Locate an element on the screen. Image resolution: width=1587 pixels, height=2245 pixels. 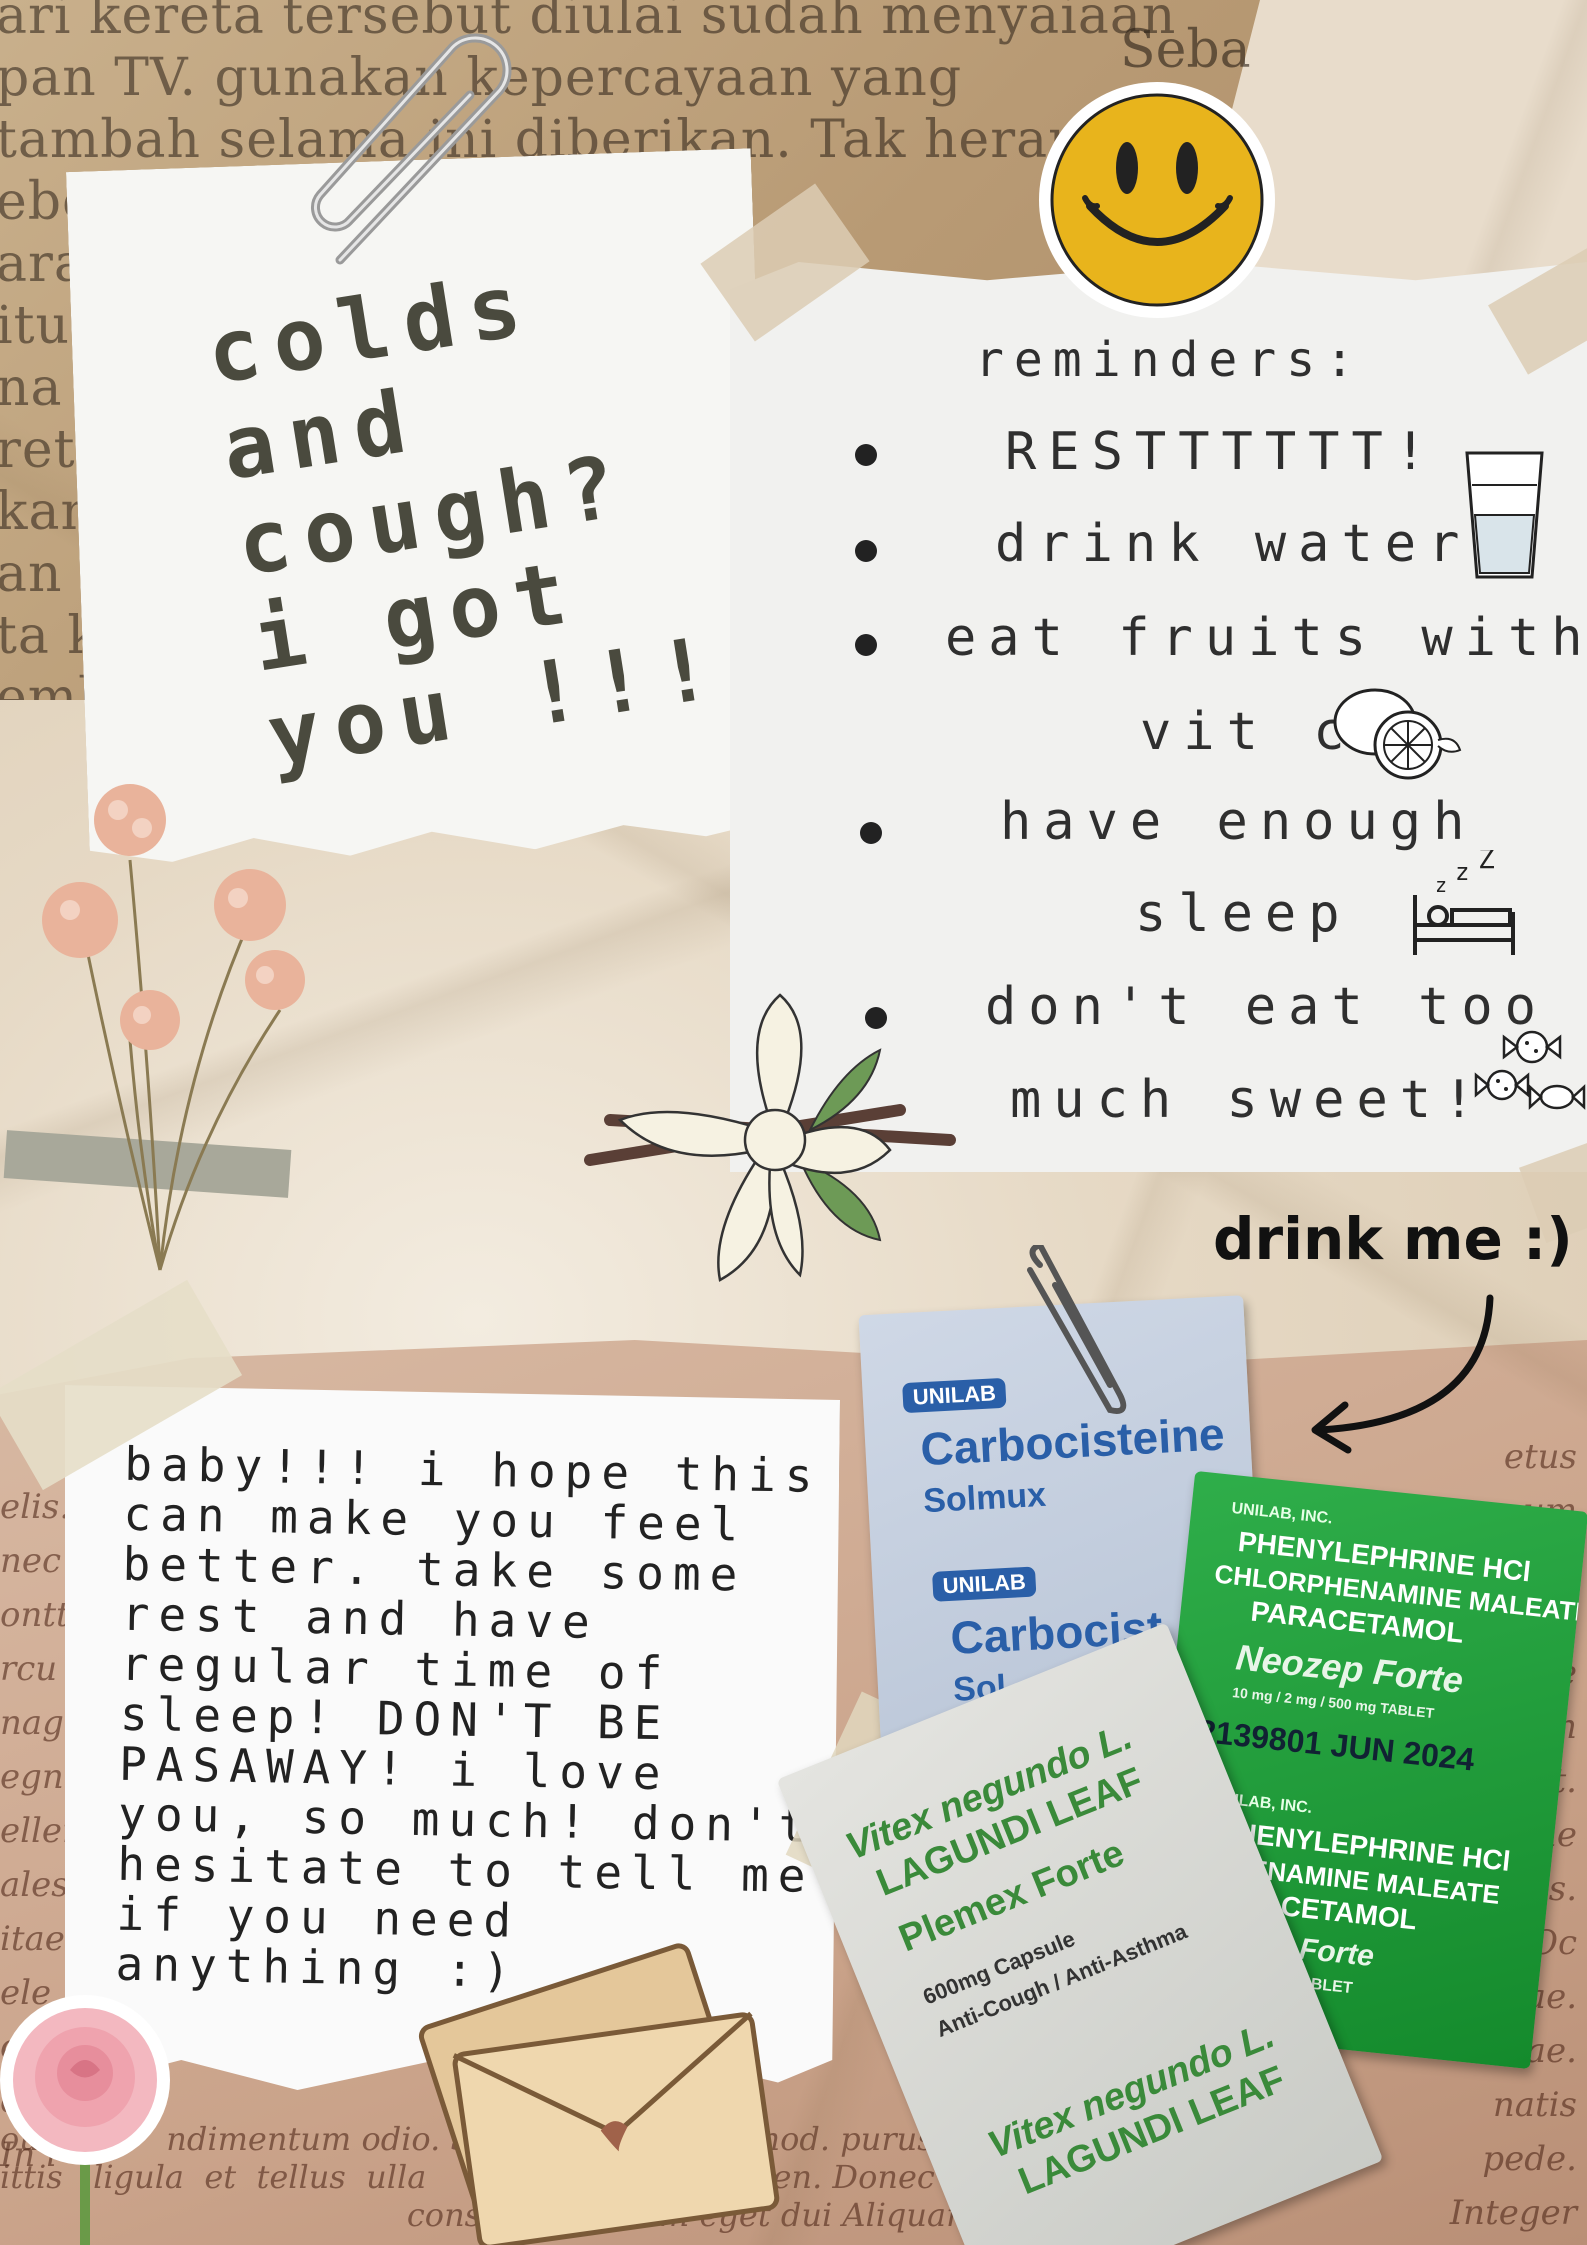
reminder-item-rest: RESTTTTTT! is located at coordinates (1222, 452).